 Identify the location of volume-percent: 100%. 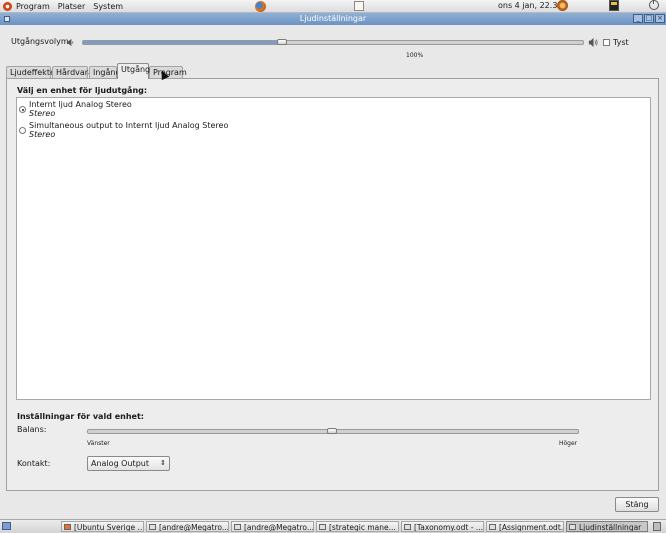
(415, 55).